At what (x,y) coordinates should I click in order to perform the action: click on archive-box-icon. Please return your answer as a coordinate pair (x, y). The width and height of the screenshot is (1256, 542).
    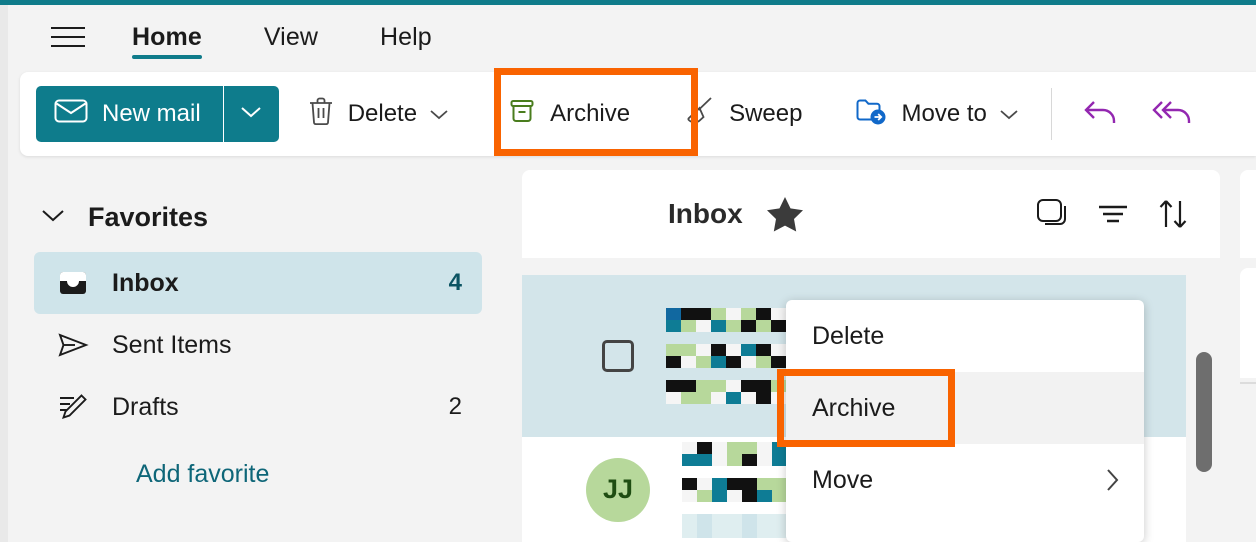
    Looking at the image, I should click on (522, 114).